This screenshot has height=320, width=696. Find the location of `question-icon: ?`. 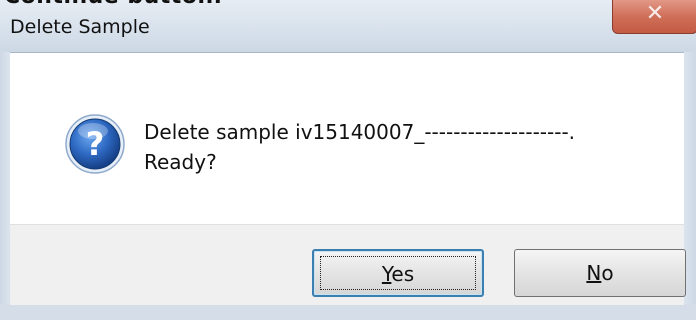

question-icon: ? is located at coordinates (95, 144).